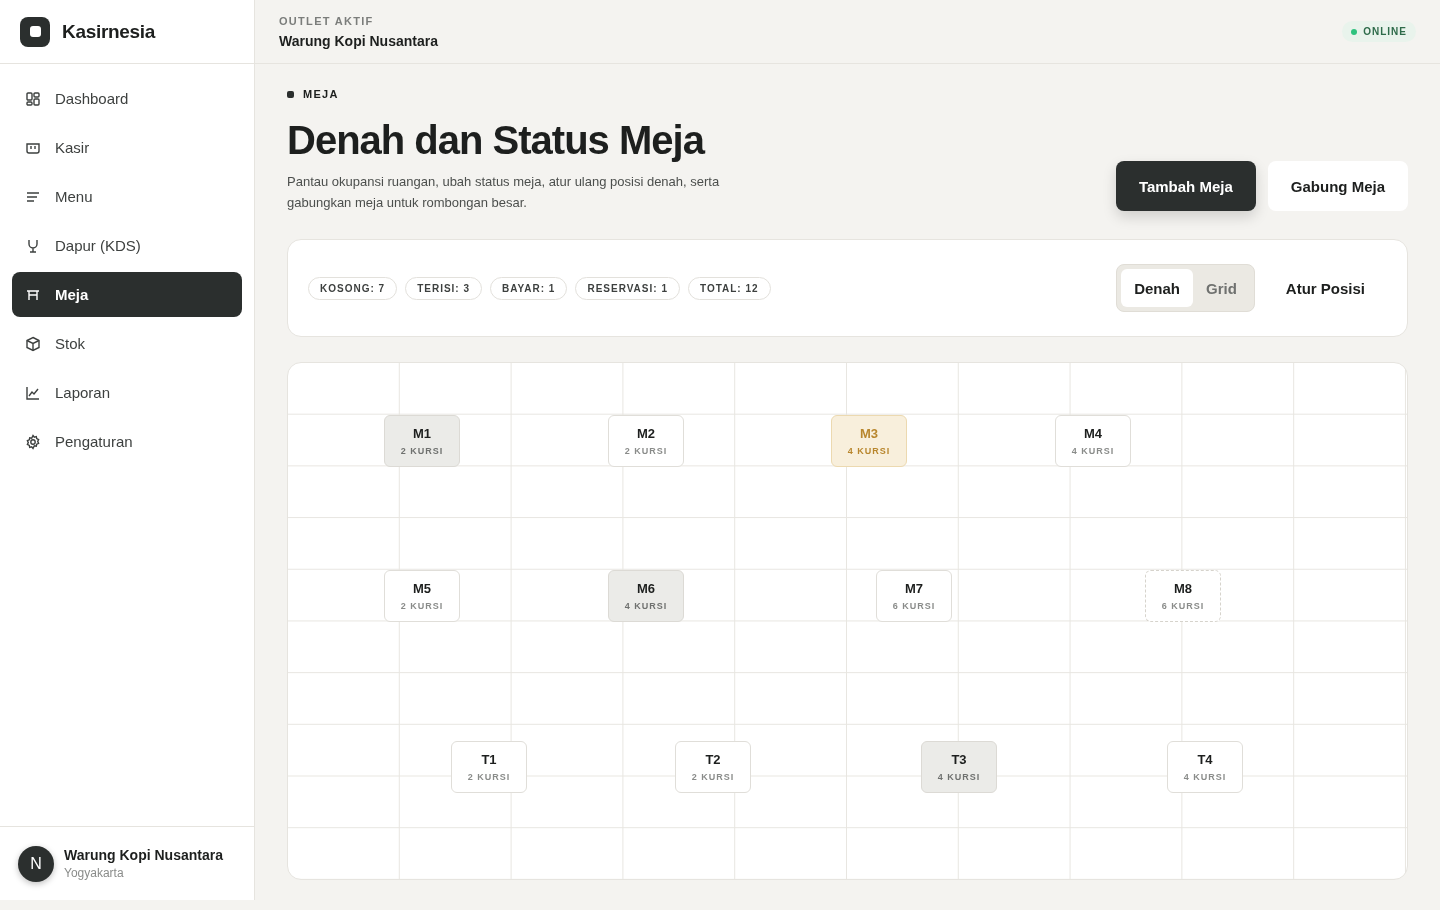 The width and height of the screenshot is (1440, 910). What do you see at coordinates (1093, 441) in the screenshot?
I see `table-tile: M4 4 KURSI` at bounding box center [1093, 441].